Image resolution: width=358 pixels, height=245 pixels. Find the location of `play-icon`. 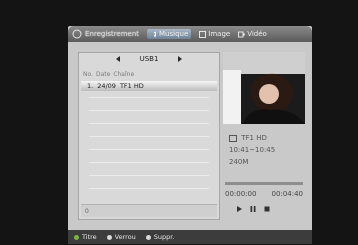

play-icon is located at coordinates (239, 209).